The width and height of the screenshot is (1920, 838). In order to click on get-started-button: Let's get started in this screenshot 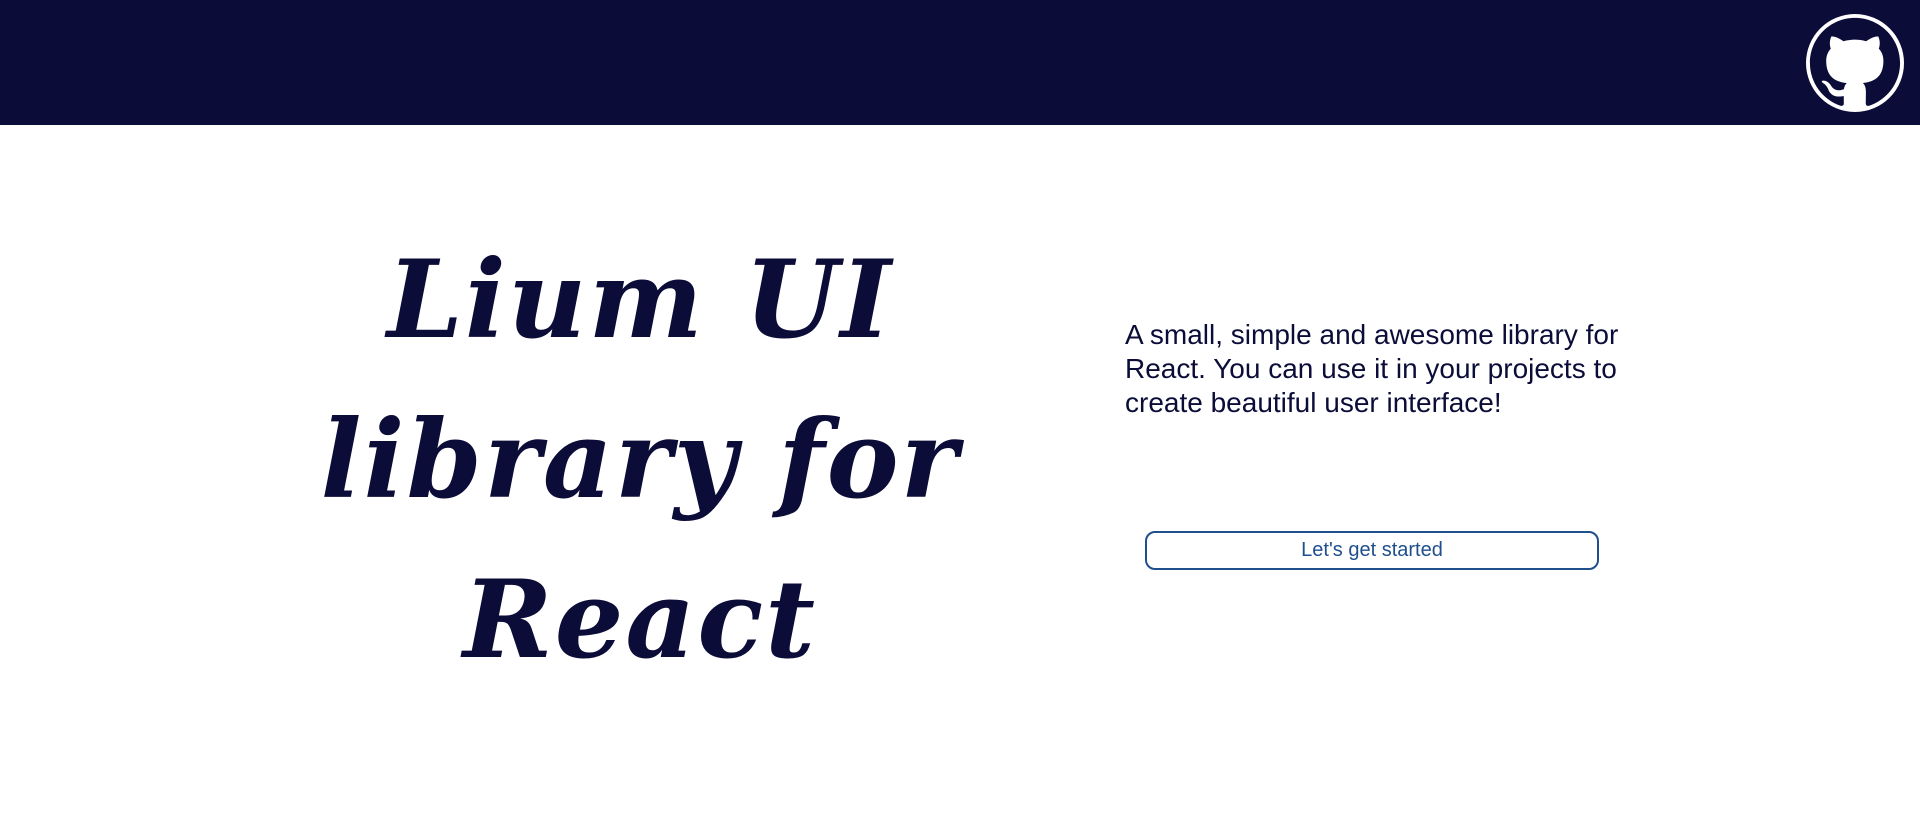, I will do `click(1372, 550)`.